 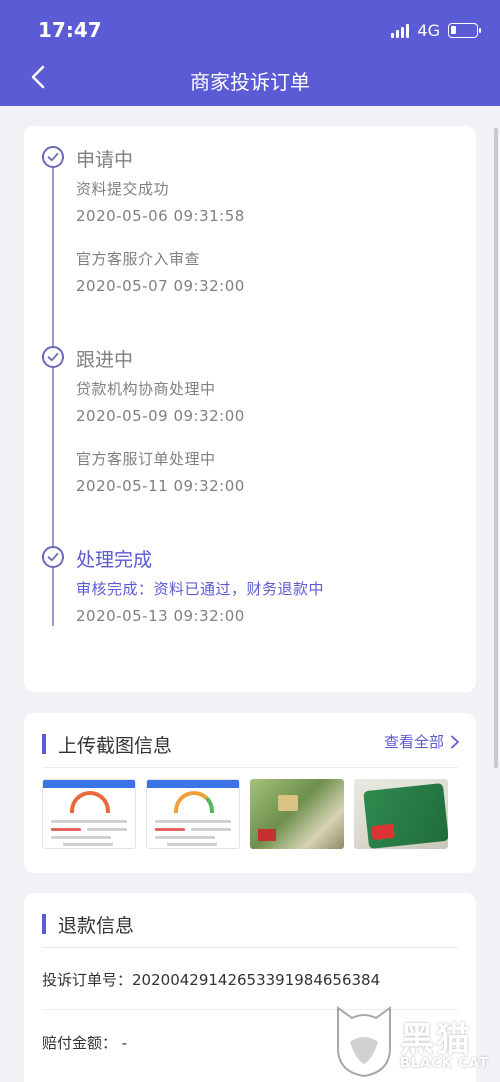 I want to click on section-header: 上传截图信息, so click(x=107, y=744).